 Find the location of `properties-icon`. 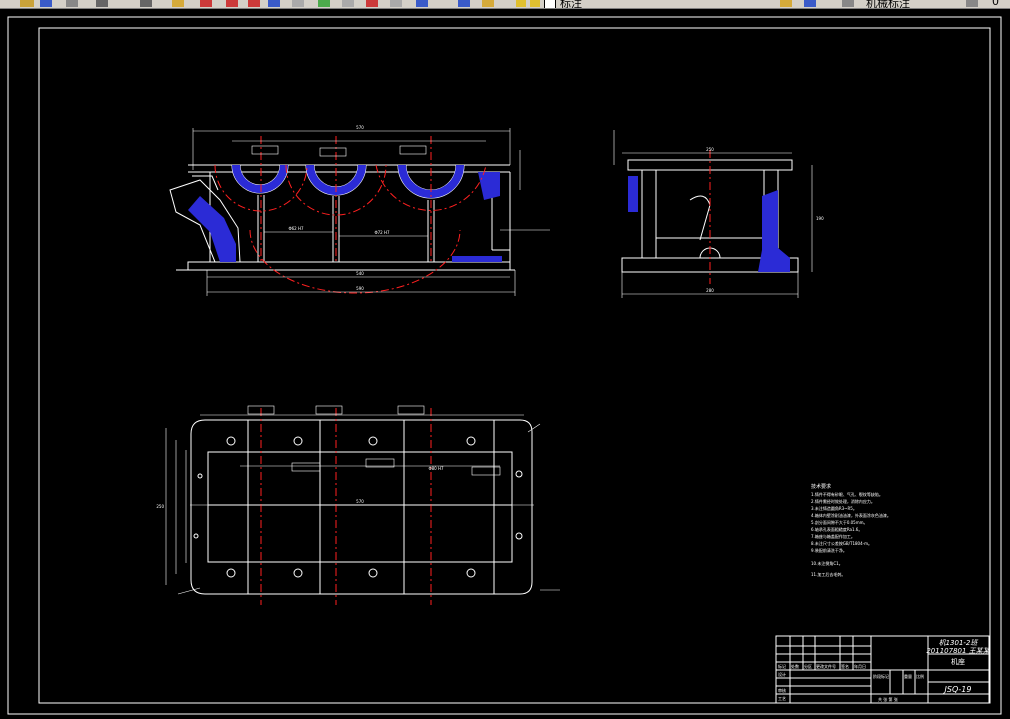

properties-icon is located at coordinates (274, 3).